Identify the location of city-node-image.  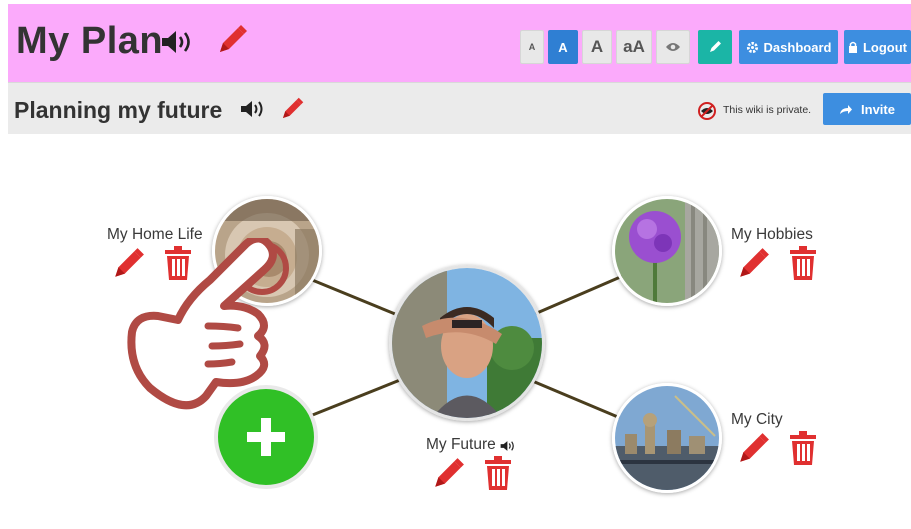
(667, 438).